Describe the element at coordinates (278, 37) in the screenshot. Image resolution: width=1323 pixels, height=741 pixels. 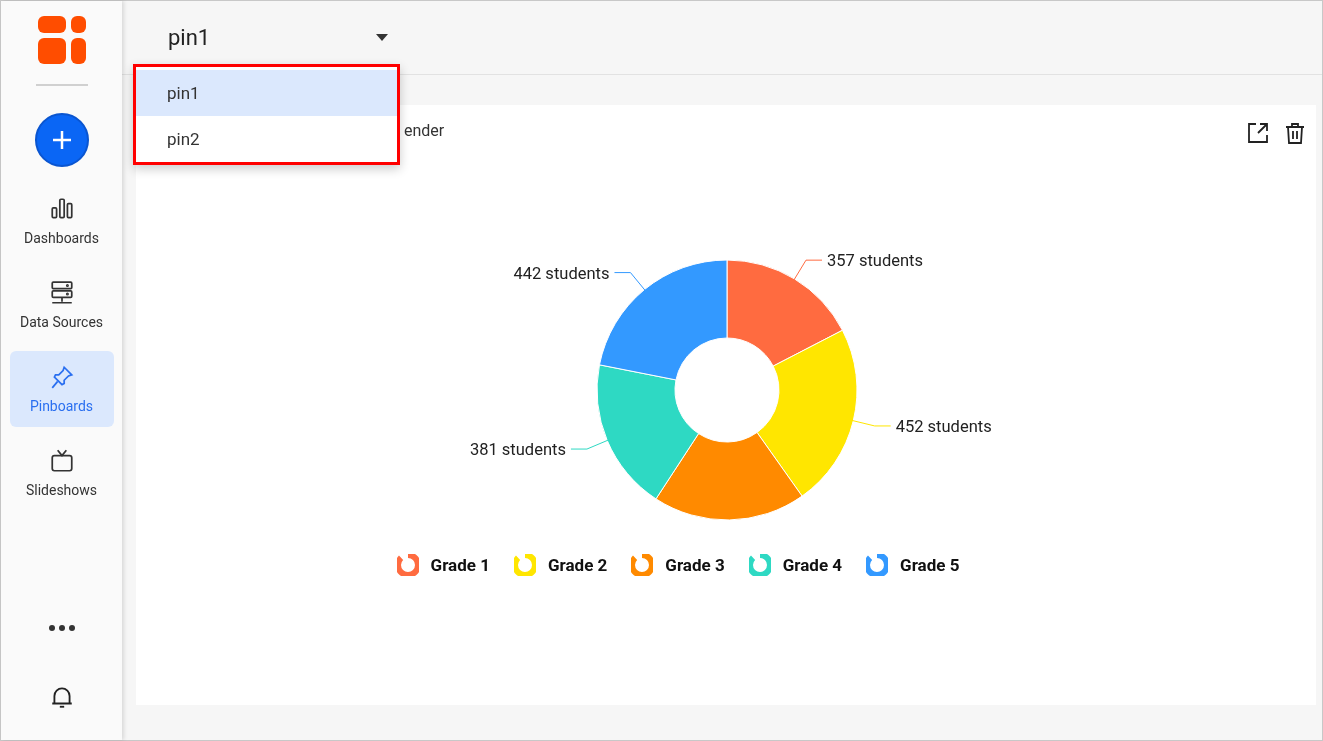
I see `pinboard-select: pin1` at that location.